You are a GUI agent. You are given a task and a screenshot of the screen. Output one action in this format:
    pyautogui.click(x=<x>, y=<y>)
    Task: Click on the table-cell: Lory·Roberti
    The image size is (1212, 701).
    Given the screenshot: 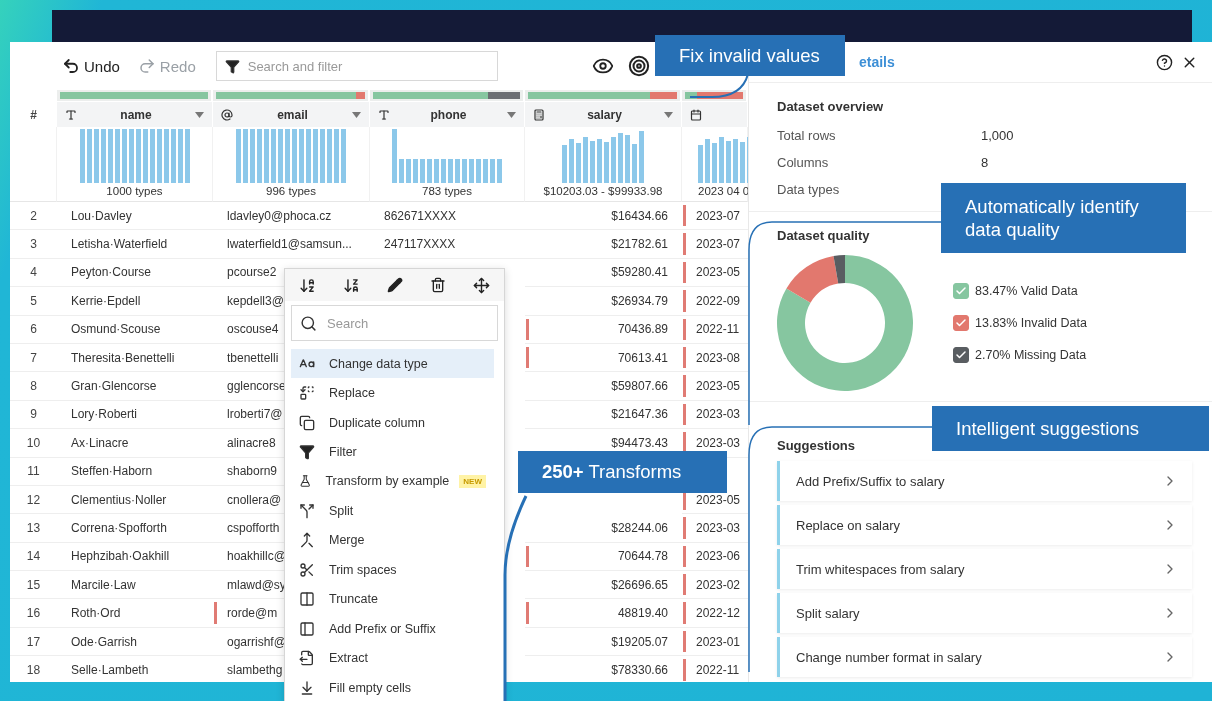 What is the action you would take?
    pyautogui.click(x=135, y=415)
    